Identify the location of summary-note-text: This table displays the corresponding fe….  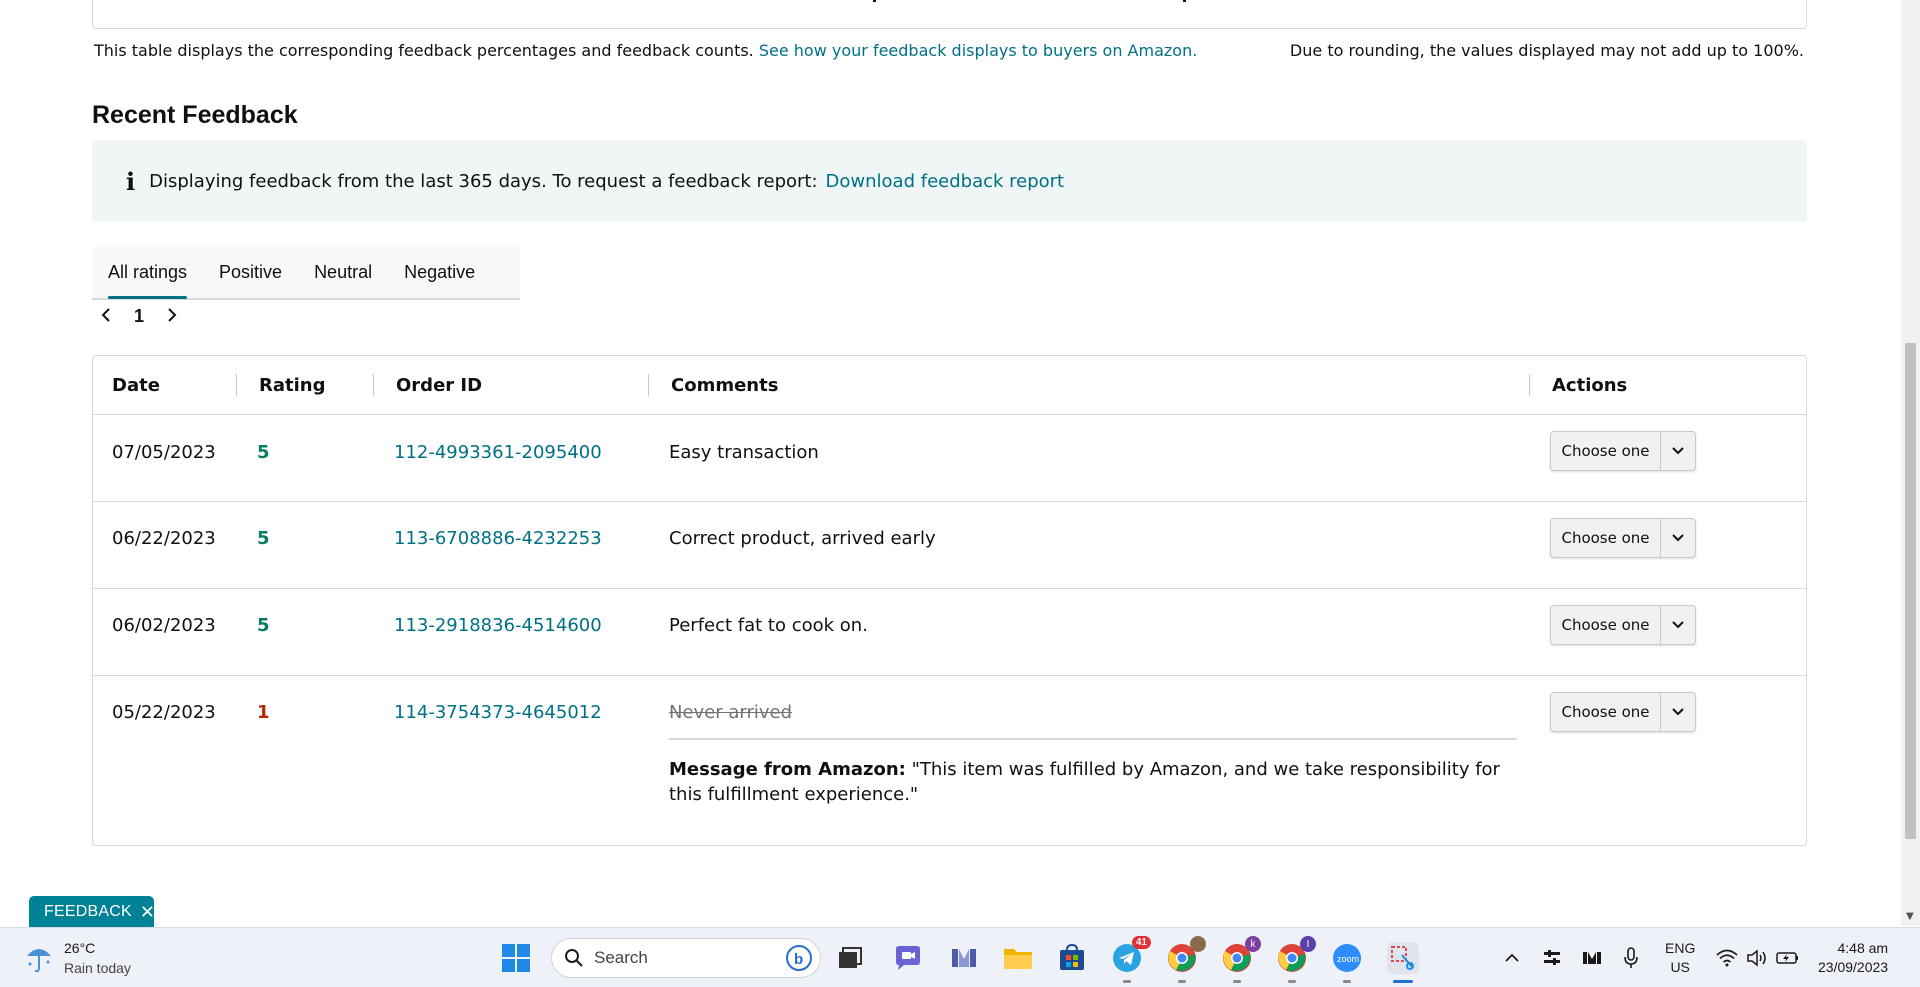
(424, 50).